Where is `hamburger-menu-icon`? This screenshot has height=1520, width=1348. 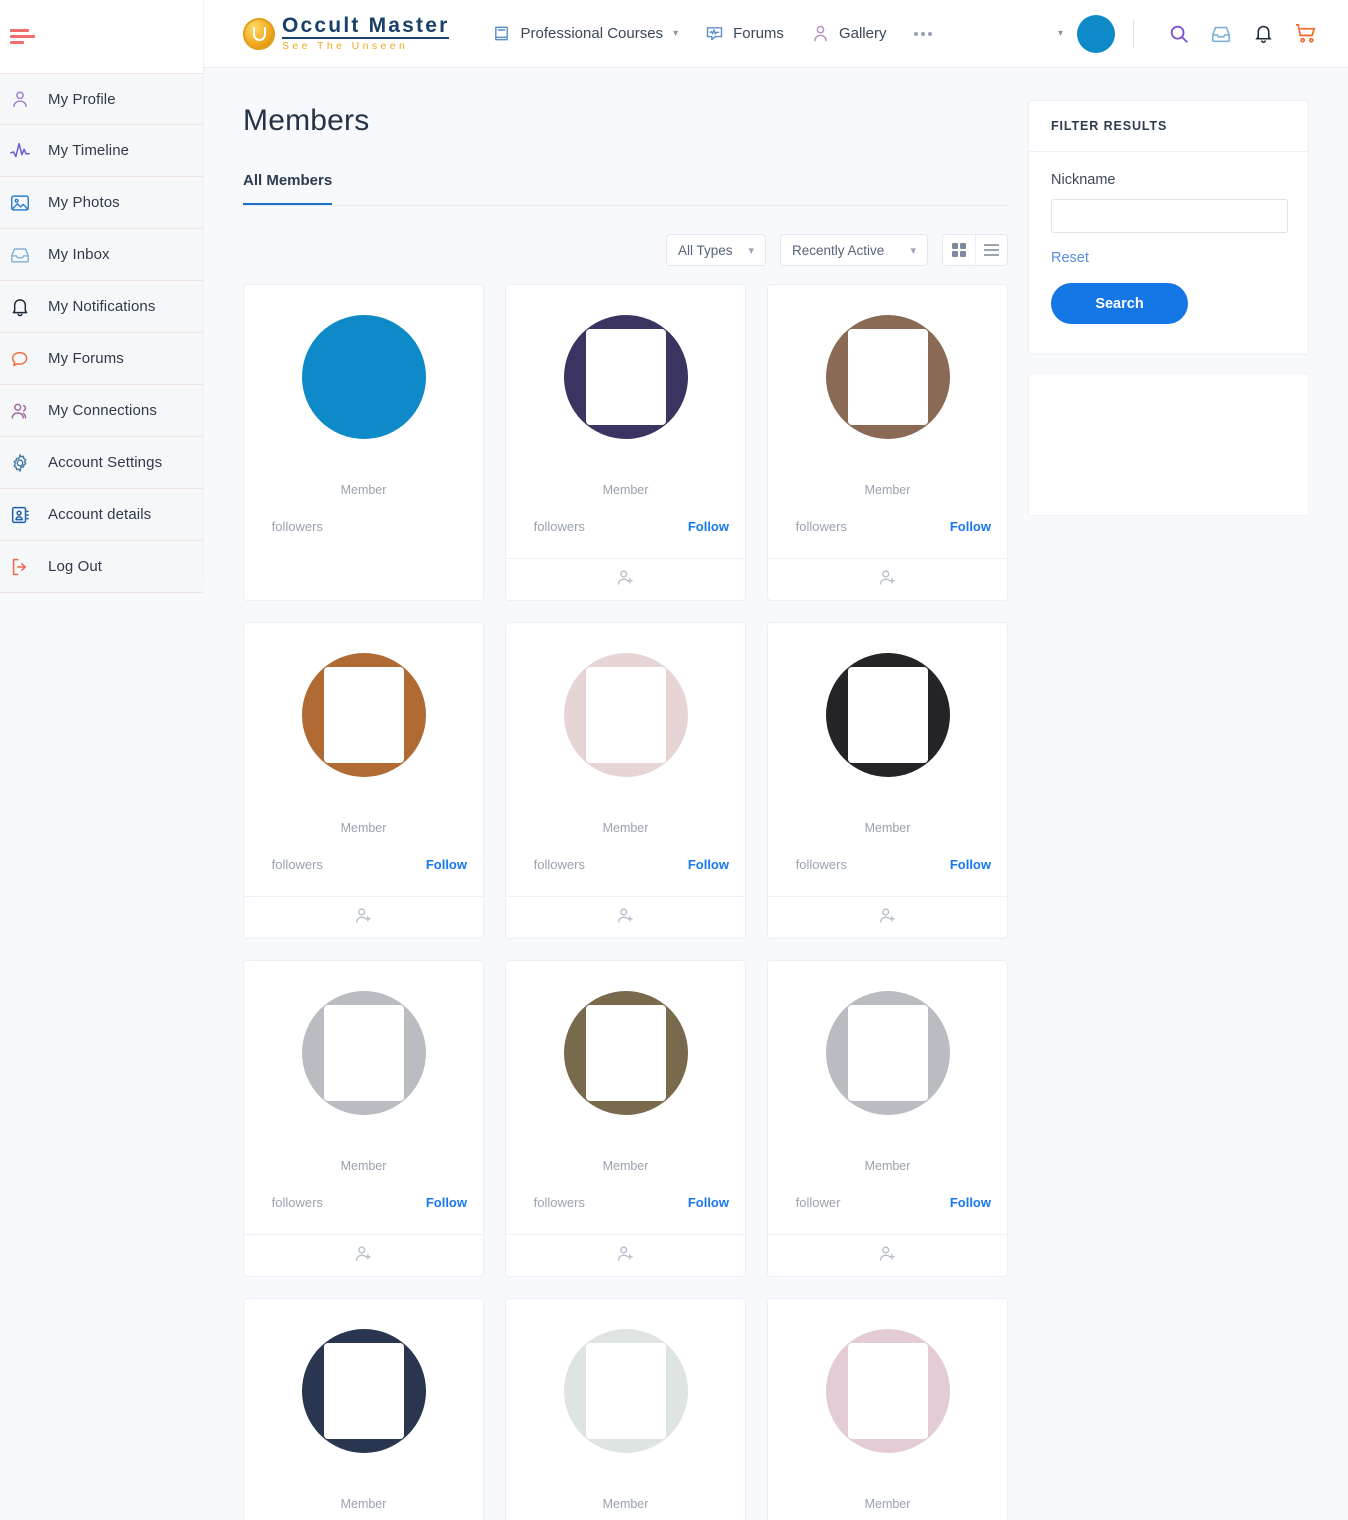
hamburger-menu-icon is located at coordinates (23, 37).